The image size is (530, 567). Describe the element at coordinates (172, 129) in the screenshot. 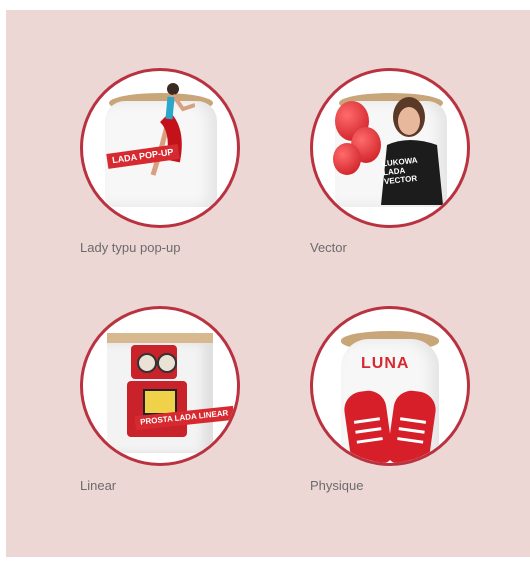

I see `dancer-figure` at that location.